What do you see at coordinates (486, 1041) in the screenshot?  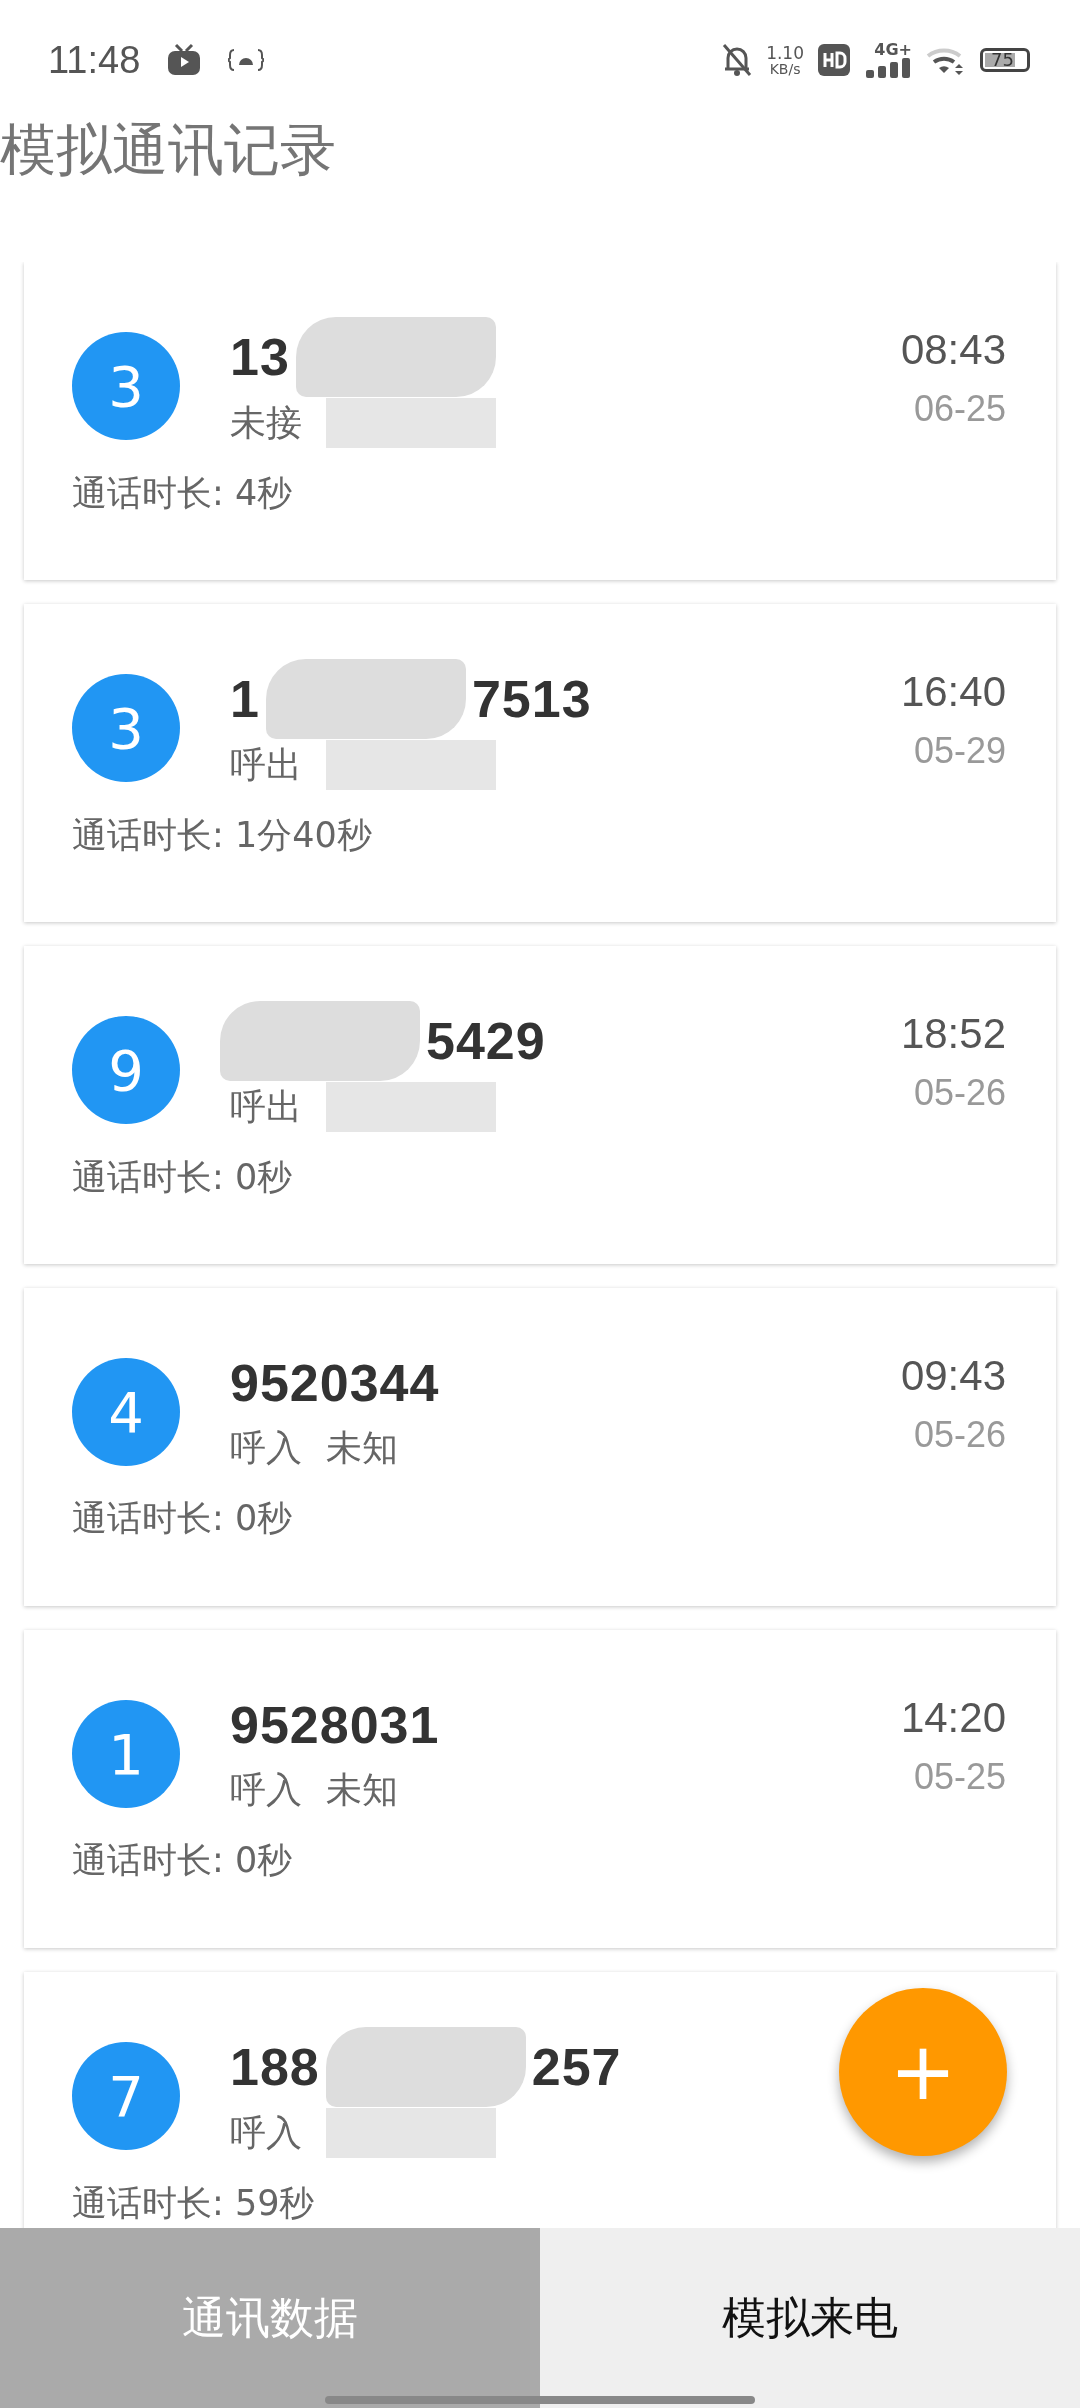 I see `phone-number: 5429` at bounding box center [486, 1041].